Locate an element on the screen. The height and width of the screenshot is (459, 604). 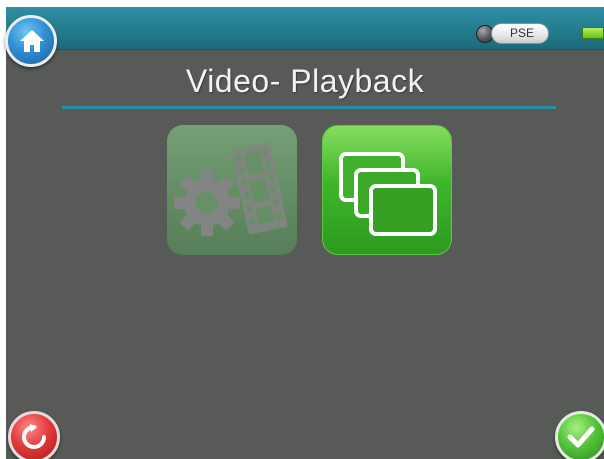
checkmark-icon is located at coordinates (581, 437).